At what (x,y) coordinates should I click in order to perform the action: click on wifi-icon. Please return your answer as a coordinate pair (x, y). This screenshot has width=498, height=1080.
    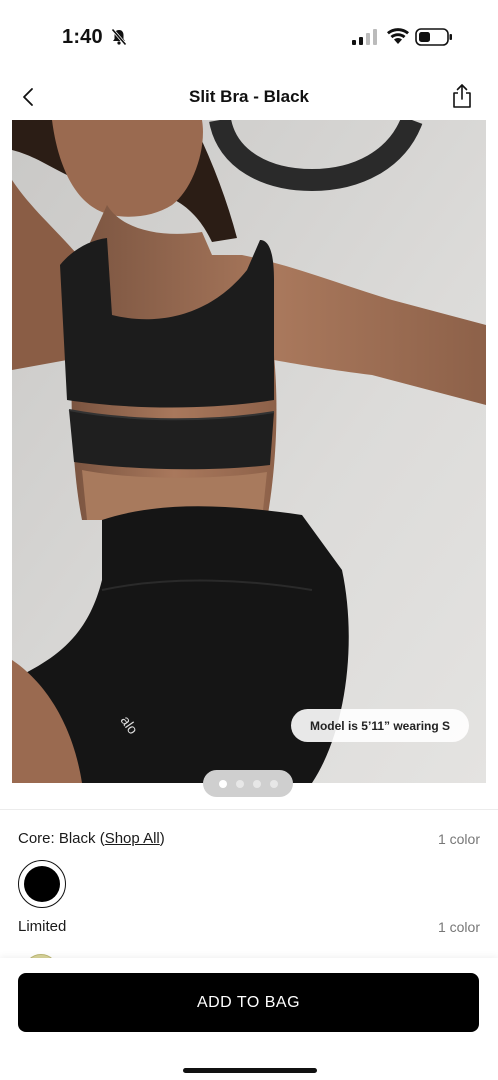
    Looking at the image, I should click on (398, 36).